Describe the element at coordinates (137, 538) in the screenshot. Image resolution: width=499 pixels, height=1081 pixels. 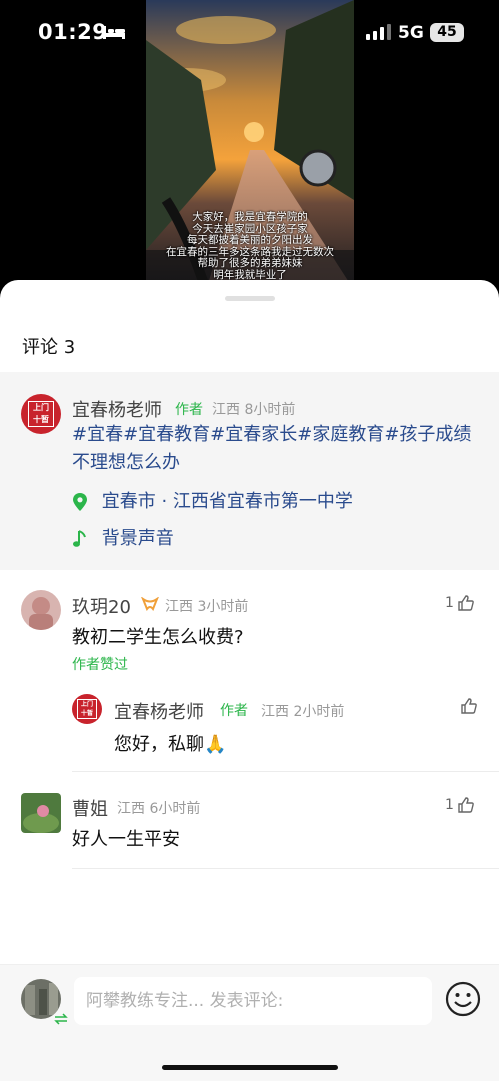
I see `music-text: 背景声音` at that location.